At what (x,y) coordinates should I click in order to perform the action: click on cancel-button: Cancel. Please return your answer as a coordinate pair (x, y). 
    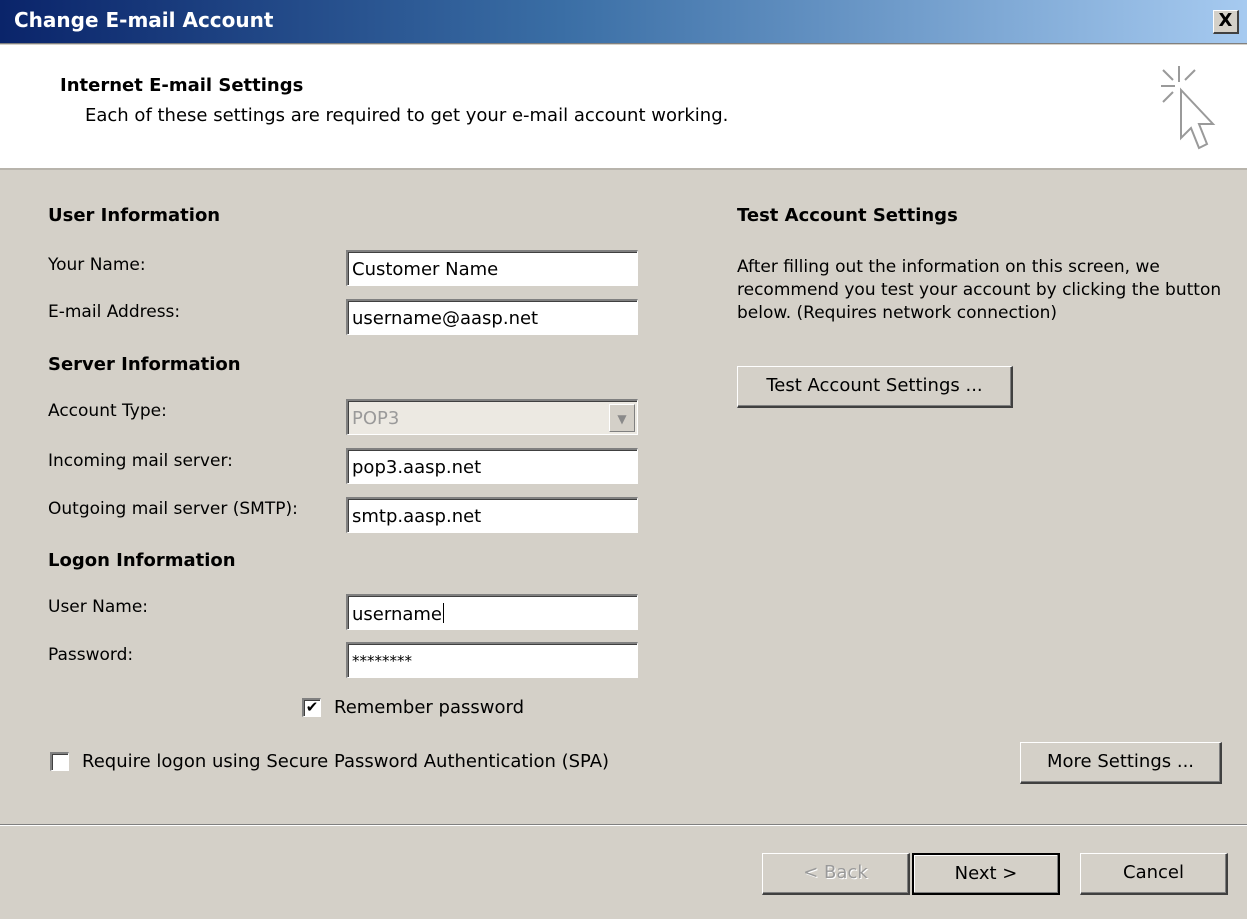
    Looking at the image, I should click on (1154, 874).